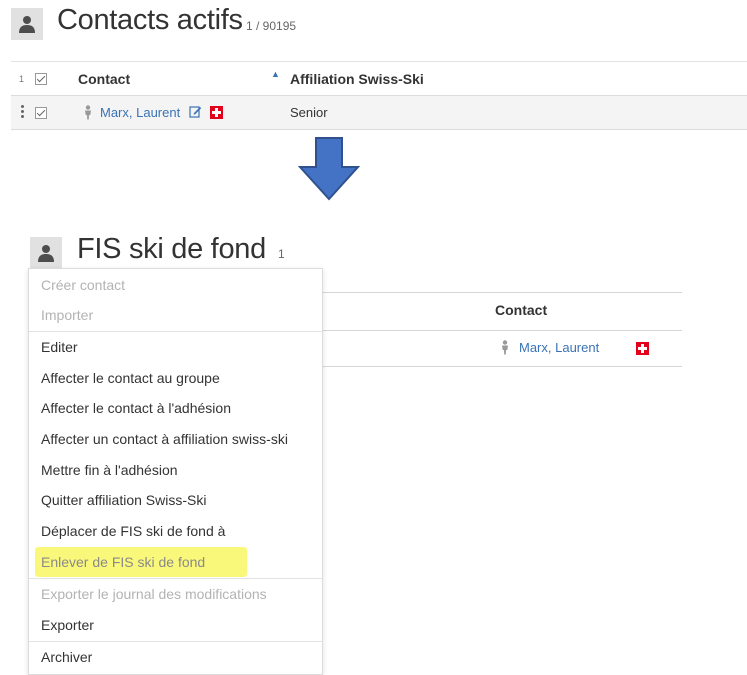 Image resolution: width=747 pixels, height=675 pixels. Describe the element at coordinates (154, 594) in the screenshot. I see `menu-item-export-changelog: Exporter le journal des modifications` at that location.